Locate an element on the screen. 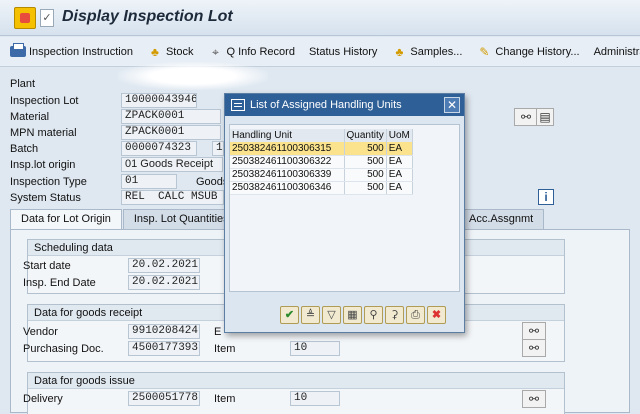  vendor-field: 9910208424 is located at coordinates (164, 331).